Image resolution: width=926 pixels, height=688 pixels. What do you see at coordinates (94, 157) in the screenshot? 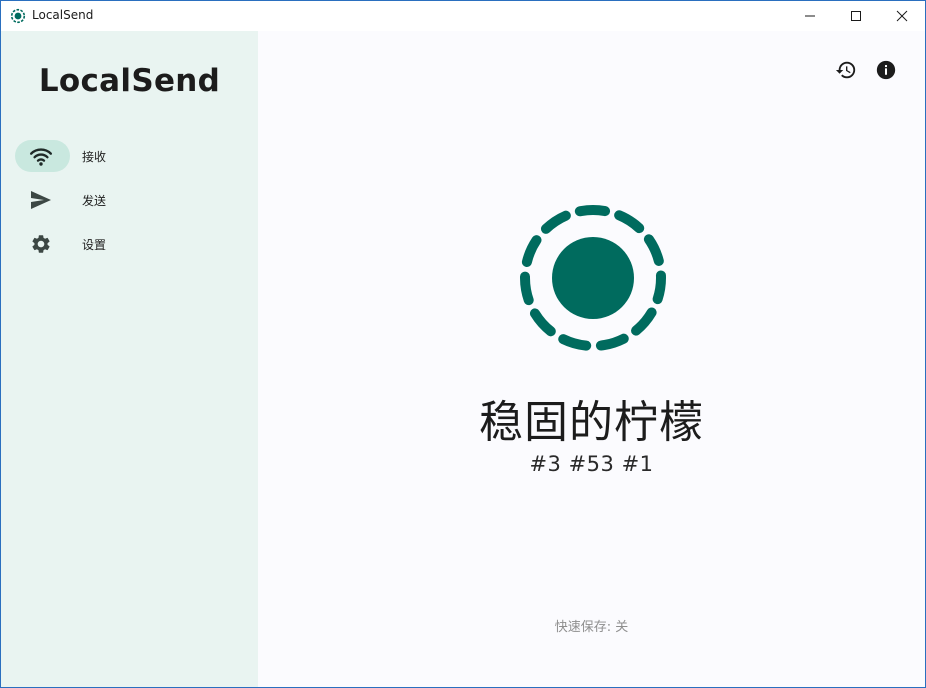
I see `sidebar-item-label: 接收` at bounding box center [94, 157].